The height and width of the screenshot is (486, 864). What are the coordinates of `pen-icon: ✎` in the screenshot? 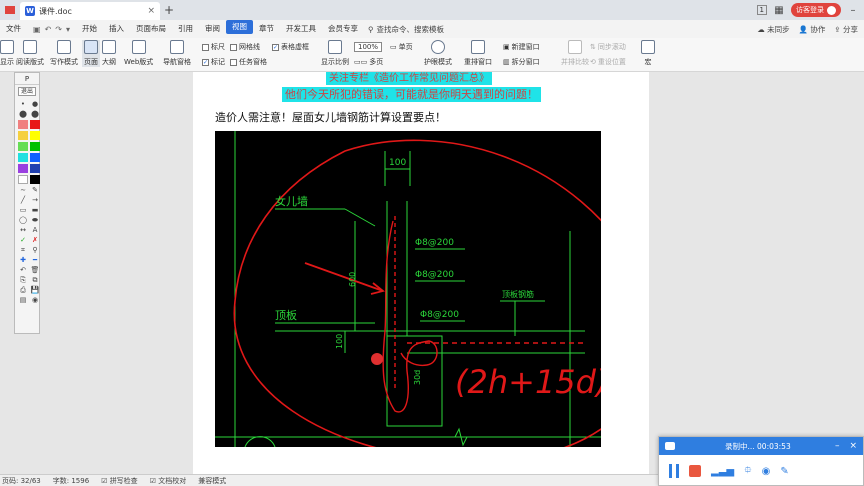 It's located at (35, 190).